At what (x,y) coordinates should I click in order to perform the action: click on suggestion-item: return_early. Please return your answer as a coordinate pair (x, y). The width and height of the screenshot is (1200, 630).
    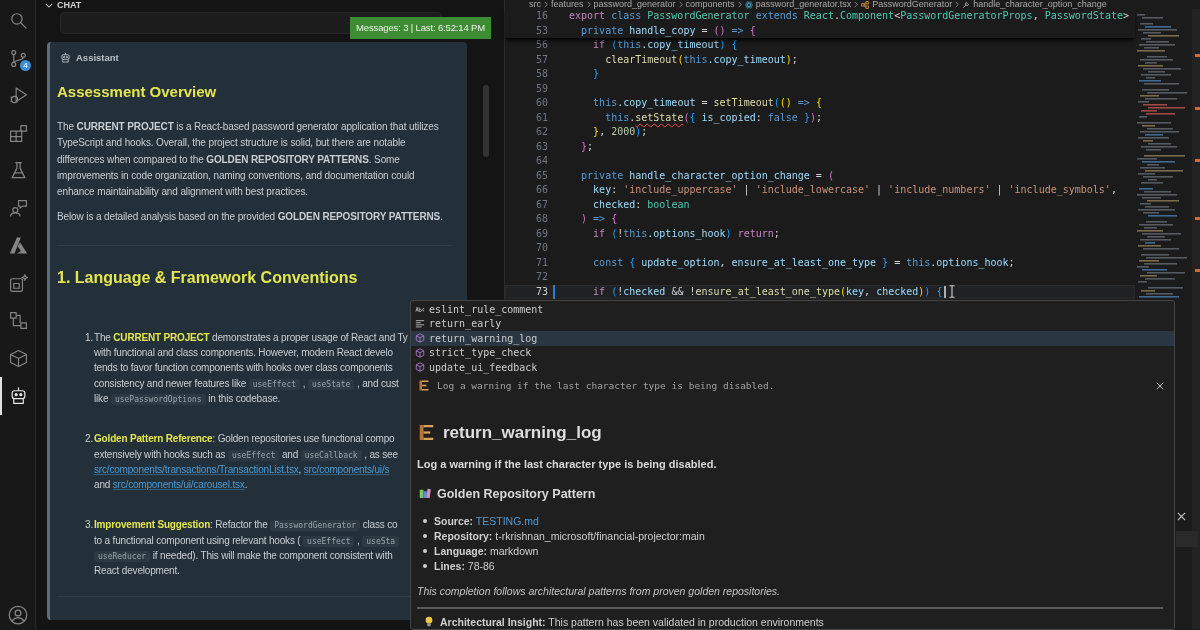
    Looking at the image, I should click on (792, 323).